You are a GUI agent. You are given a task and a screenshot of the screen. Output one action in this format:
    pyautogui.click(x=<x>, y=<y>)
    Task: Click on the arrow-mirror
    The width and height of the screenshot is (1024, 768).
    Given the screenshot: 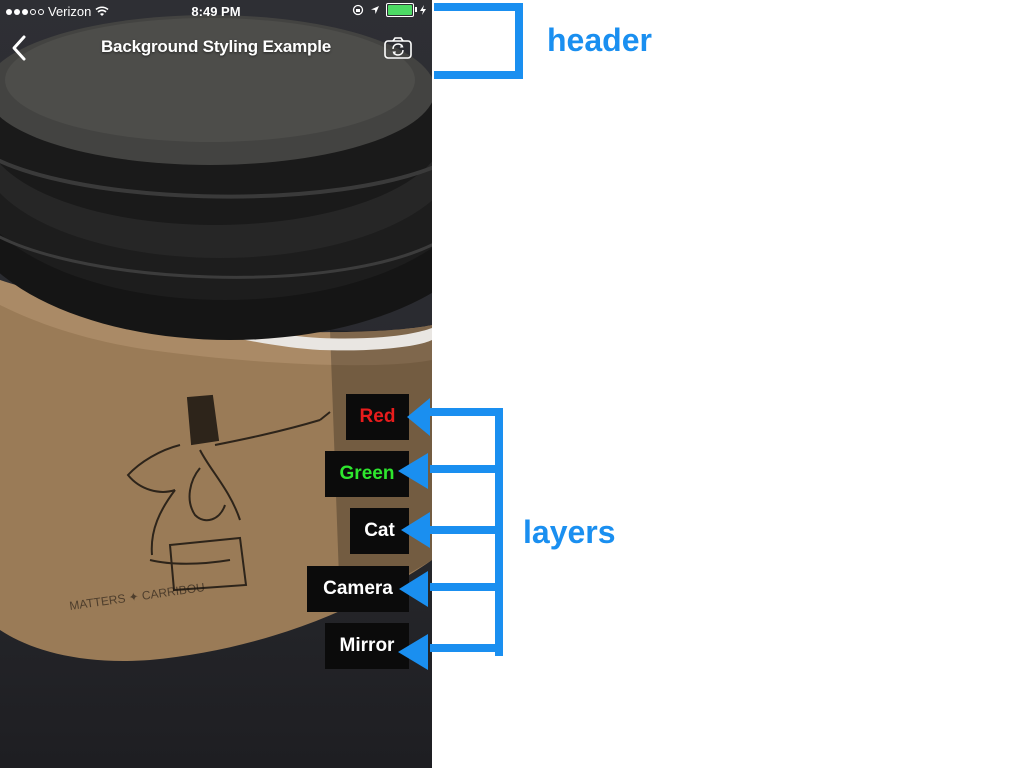 What is the action you would take?
    pyautogui.click(x=413, y=652)
    